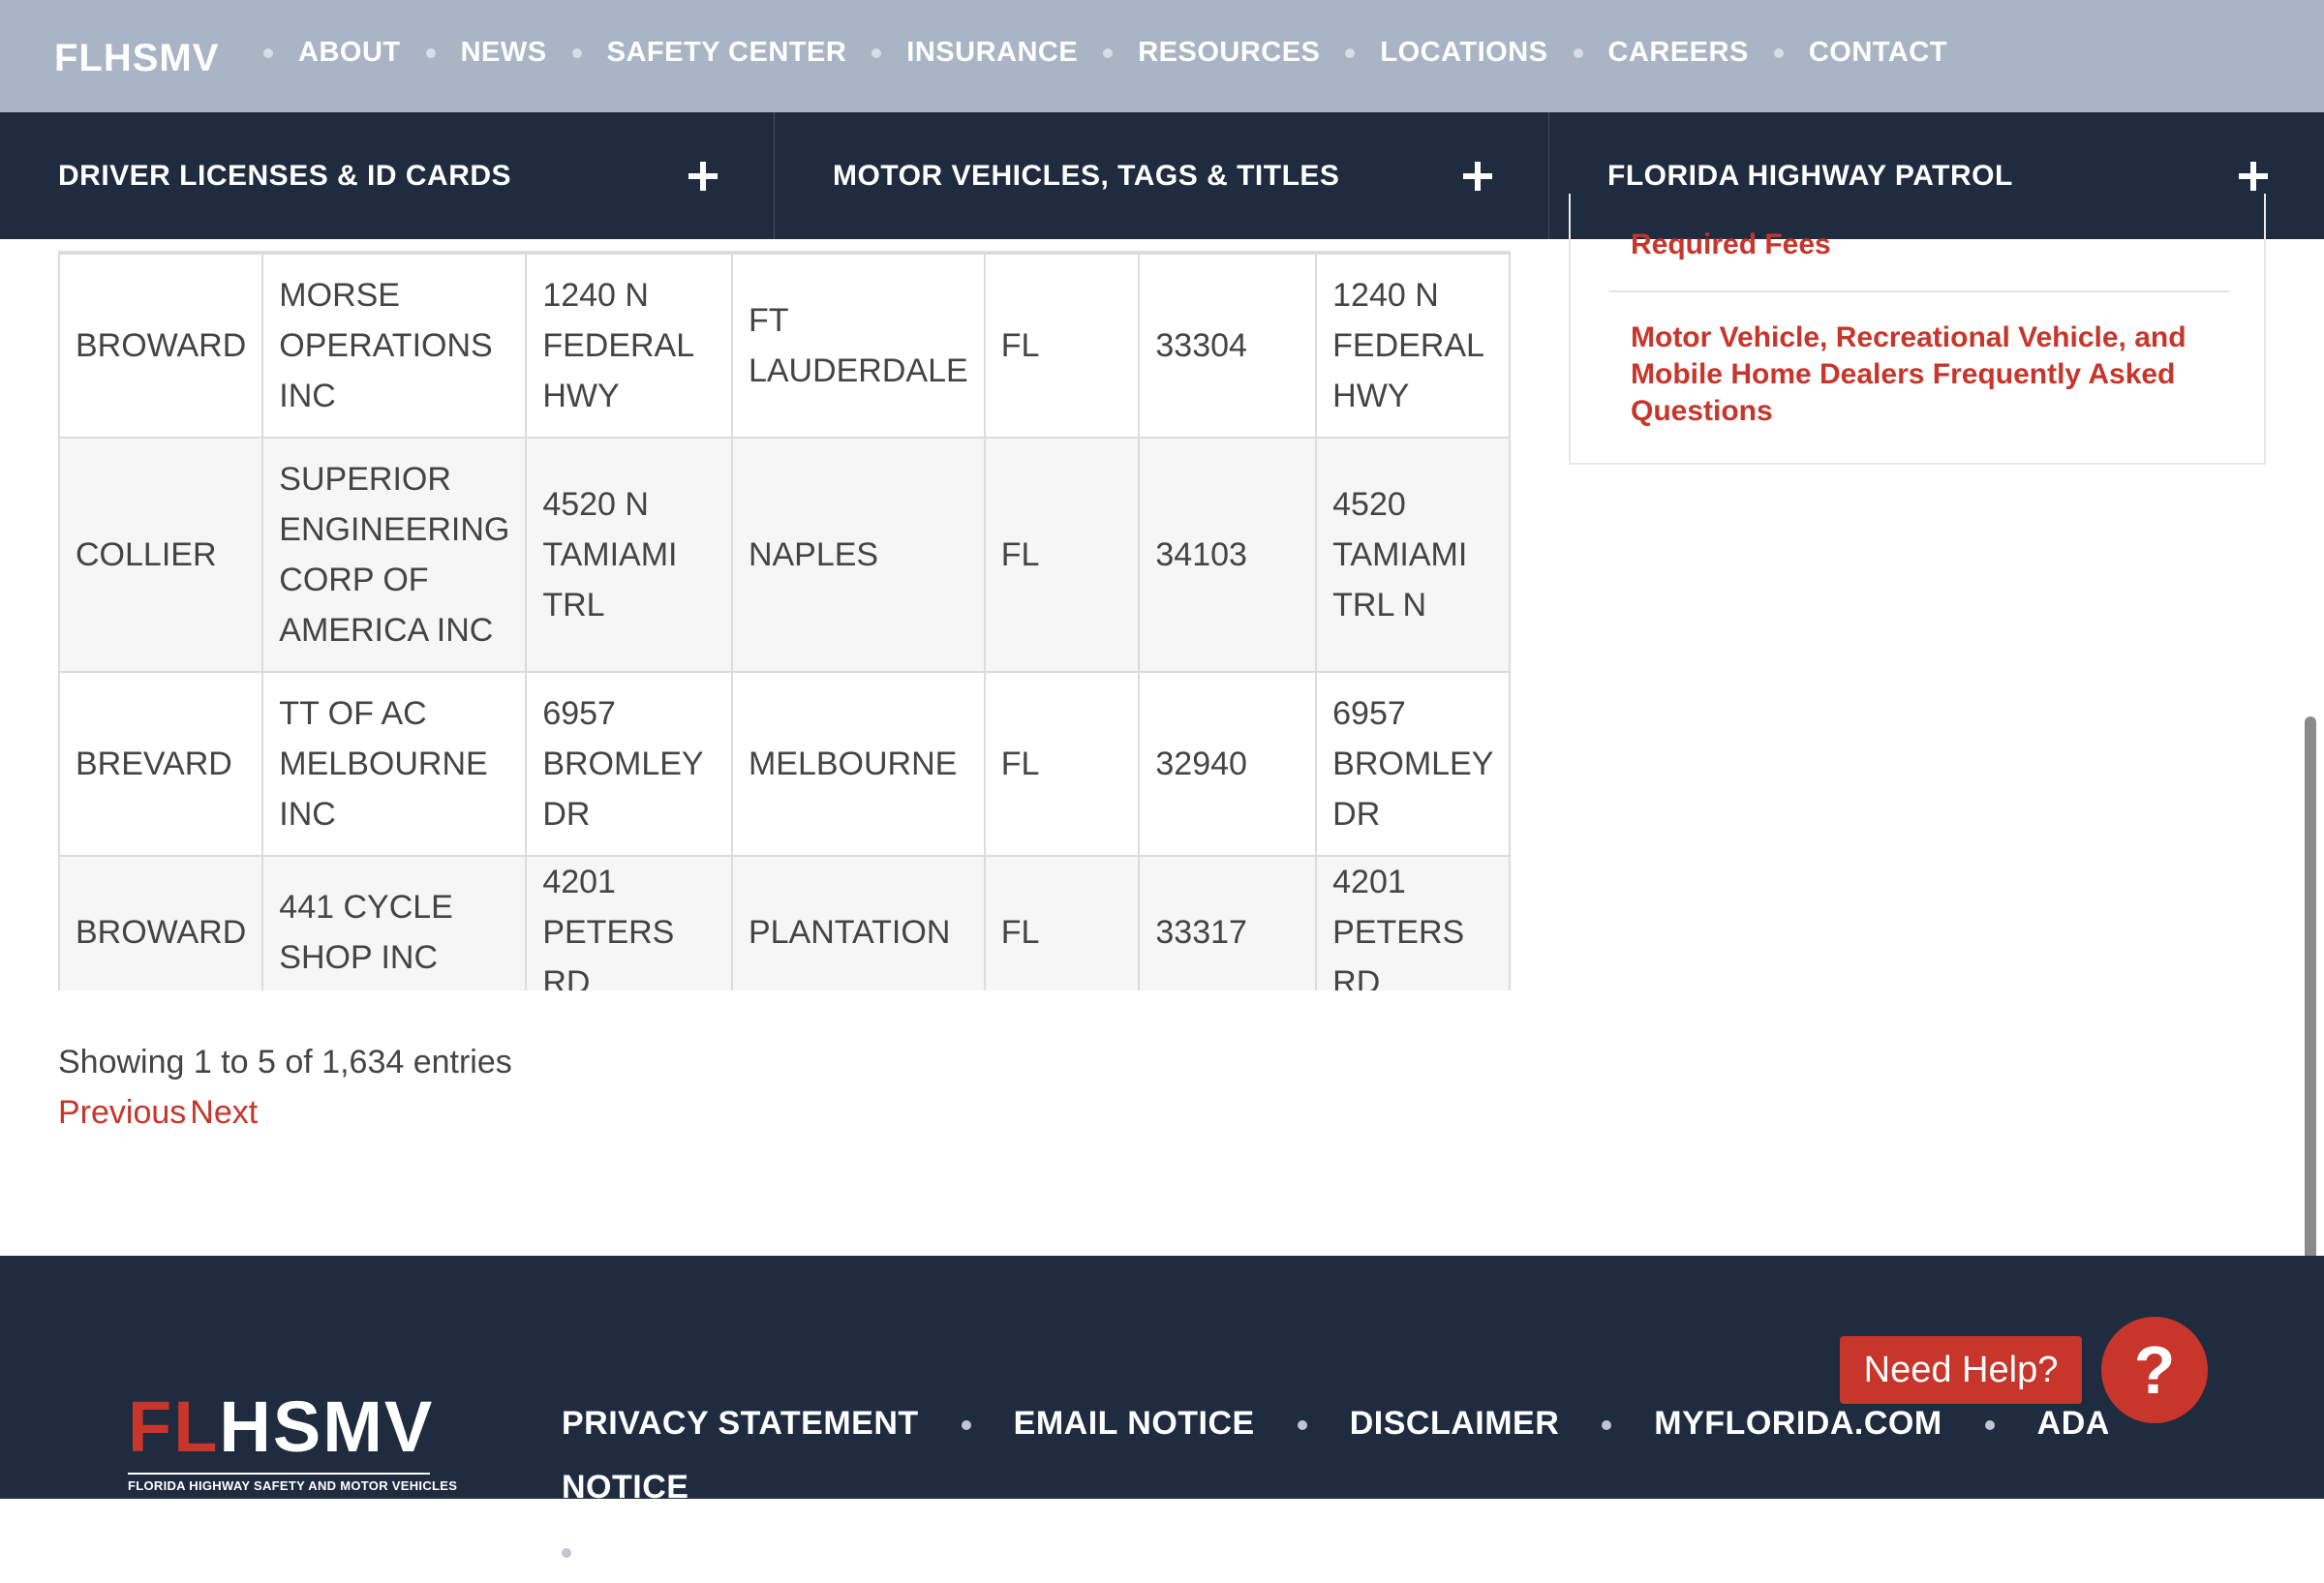 The height and width of the screenshot is (1583, 2324). What do you see at coordinates (629, 346) in the screenshot?
I see `table-cell-address: 1240 N FEDERAL HWY` at bounding box center [629, 346].